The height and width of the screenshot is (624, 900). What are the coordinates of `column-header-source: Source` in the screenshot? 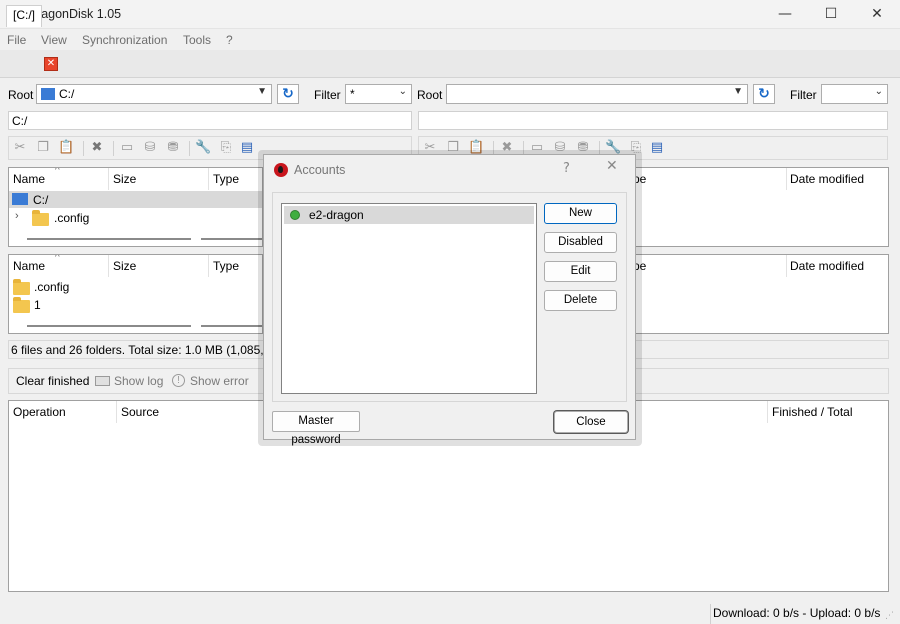 It's located at (192, 412).